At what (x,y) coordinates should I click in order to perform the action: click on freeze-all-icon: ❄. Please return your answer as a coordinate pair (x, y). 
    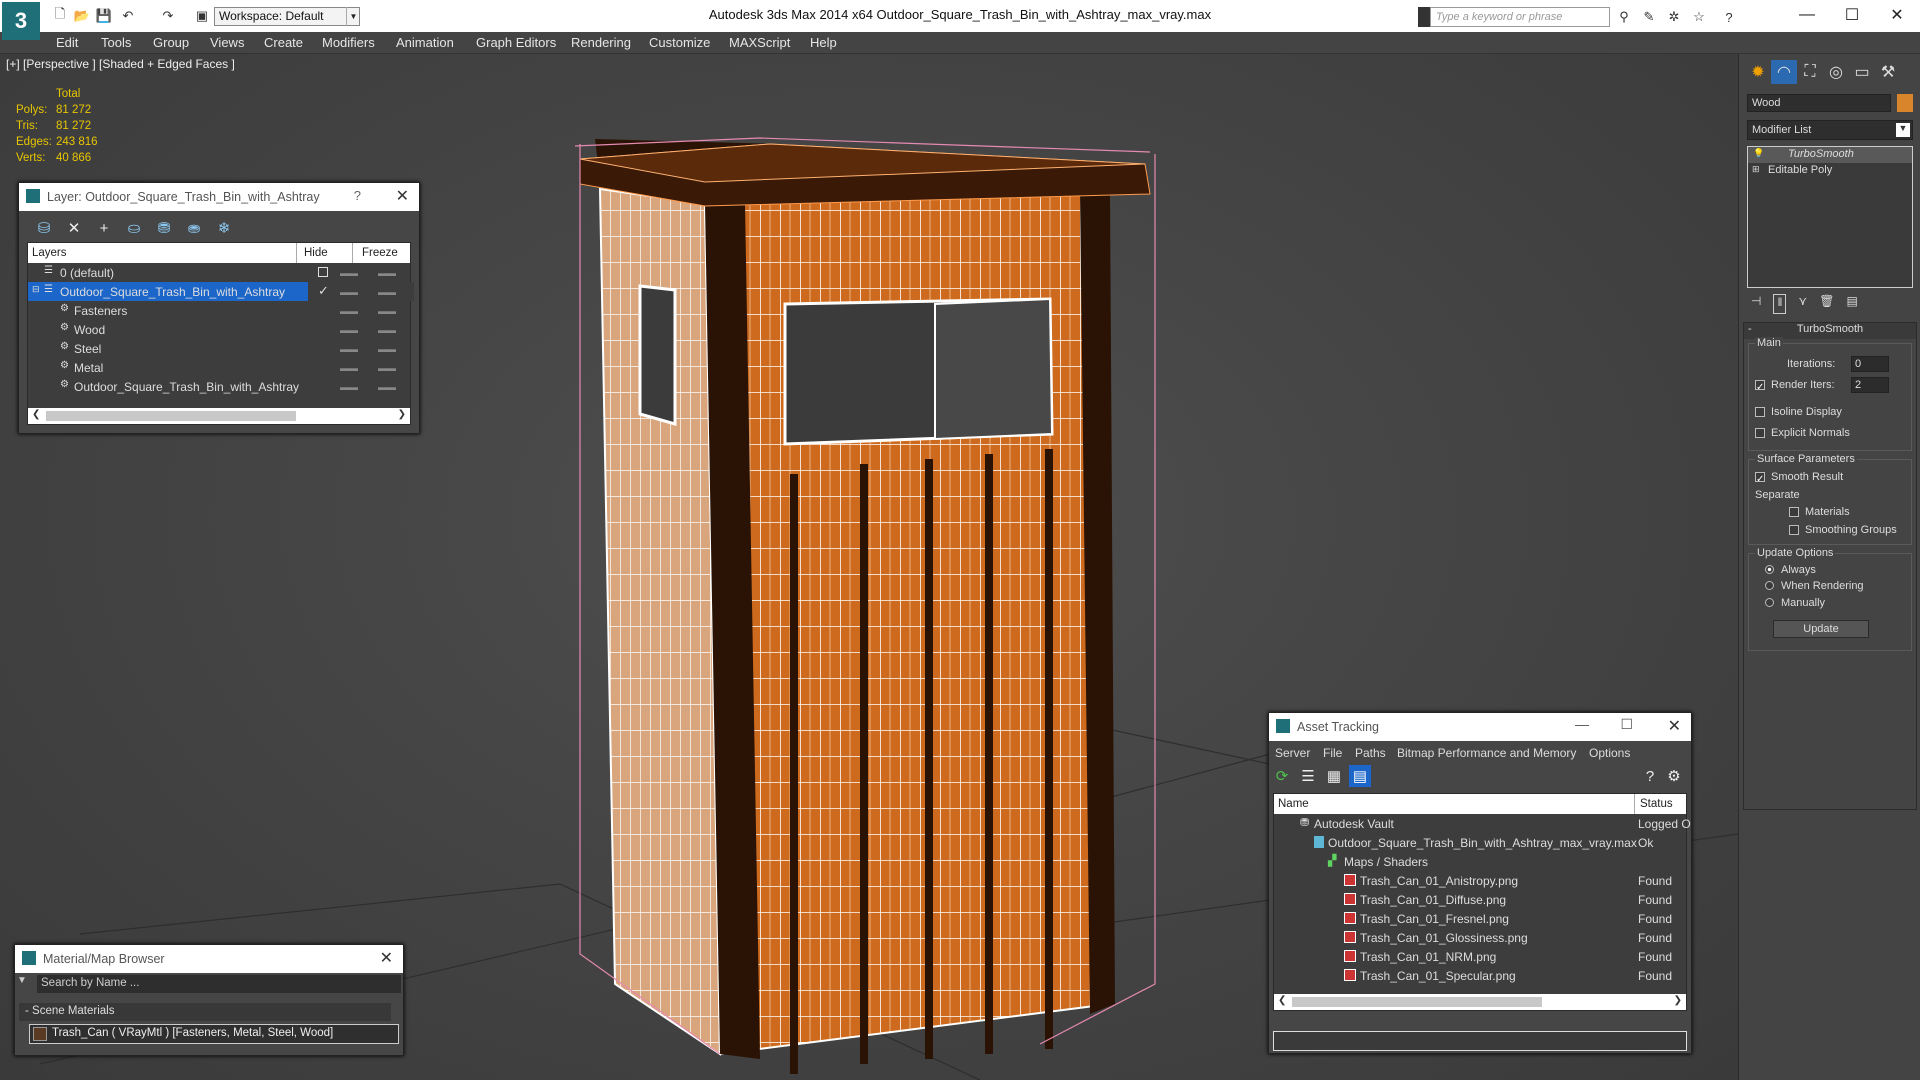
    Looking at the image, I should click on (224, 228).